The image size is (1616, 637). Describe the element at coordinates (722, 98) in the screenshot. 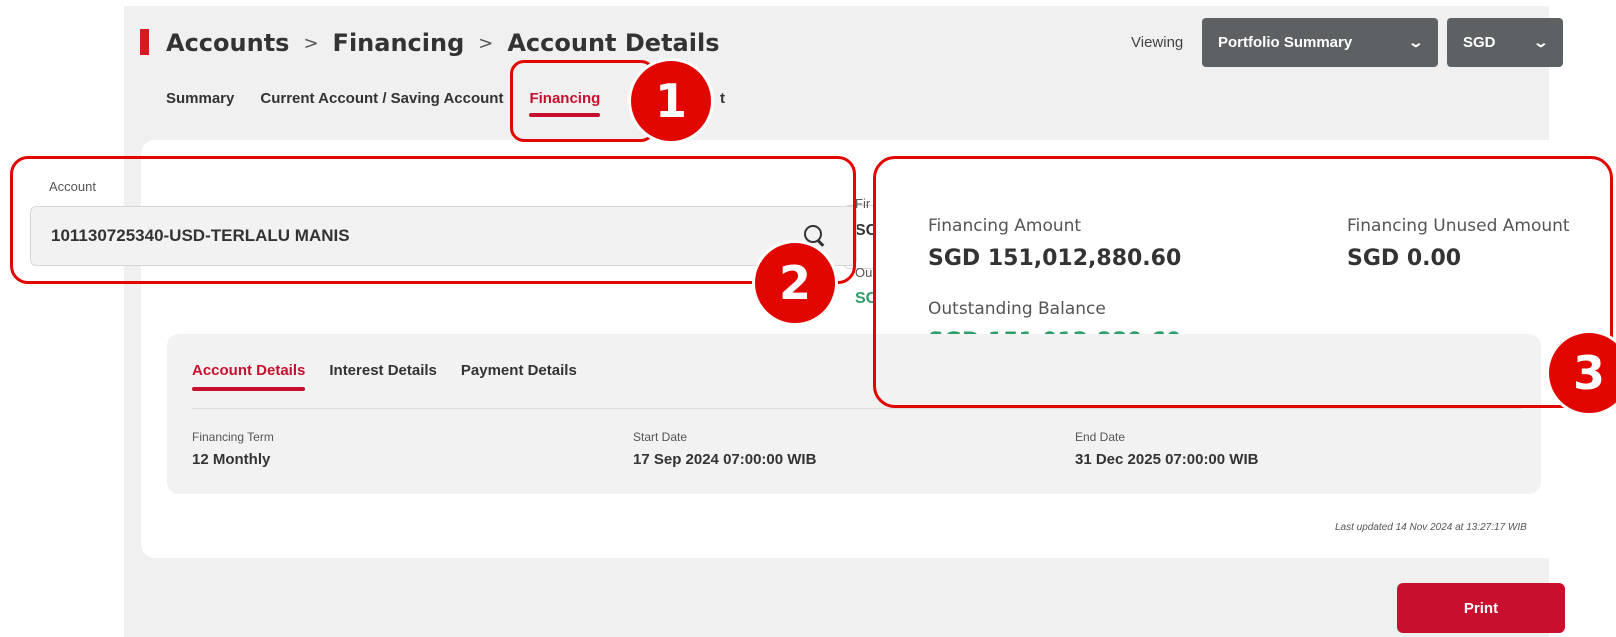

I see `tab-obscured-tail: t` at that location.